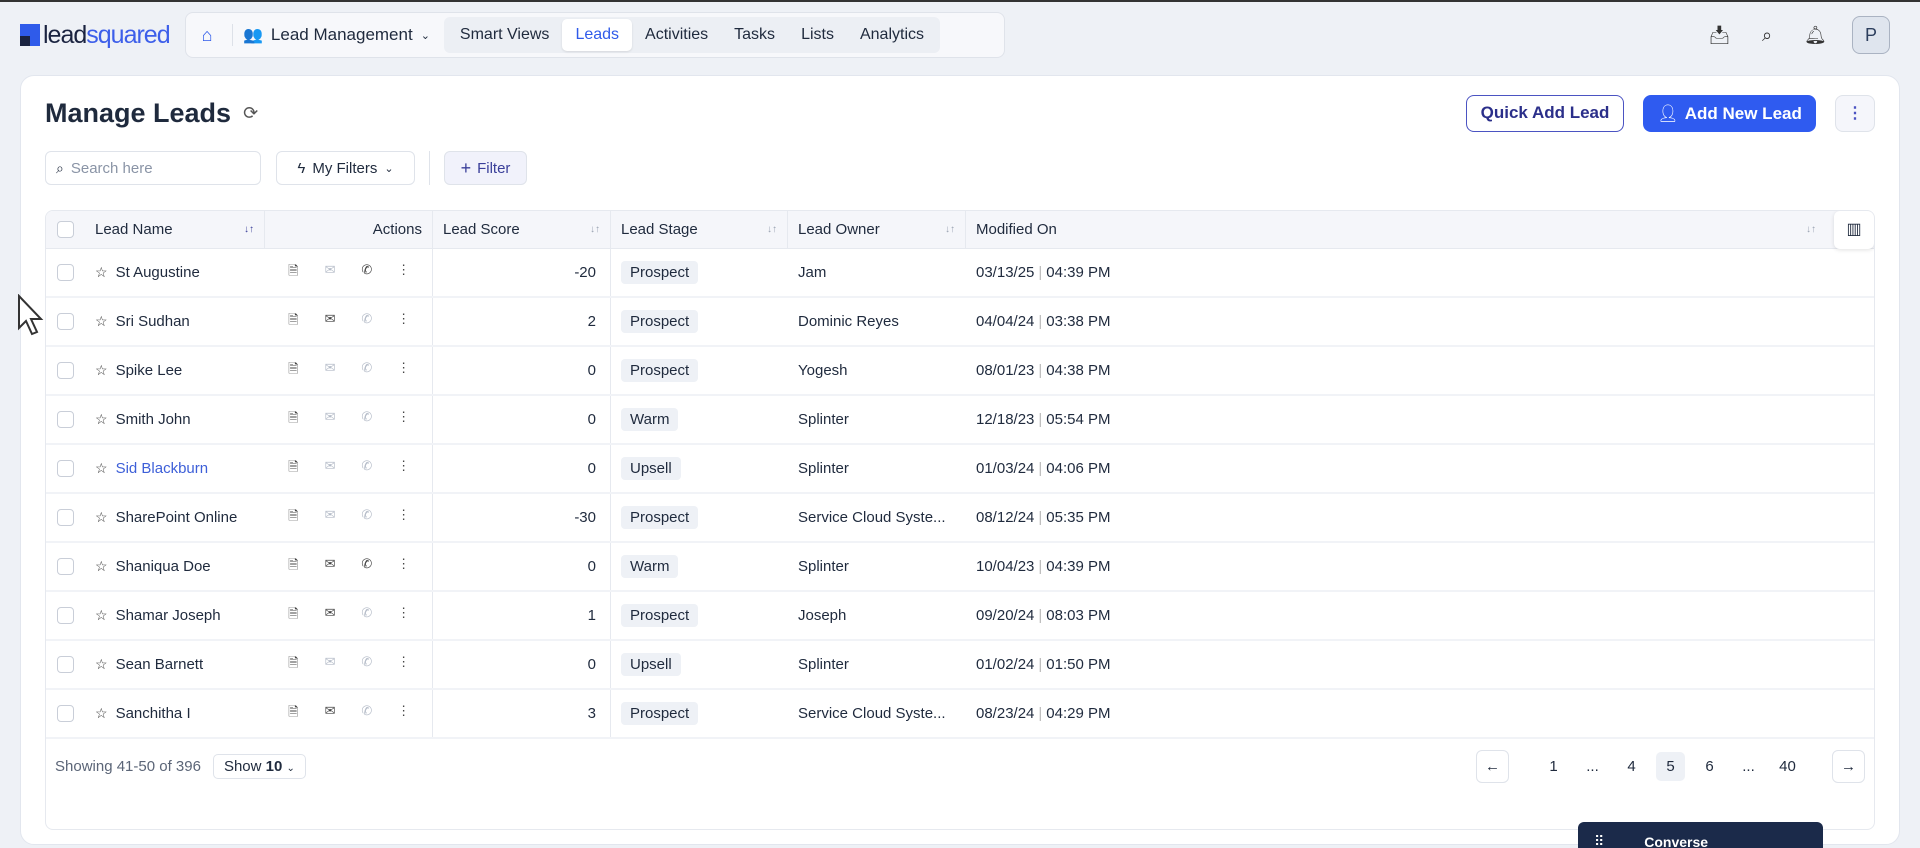 The height and width of the screenshot is (848, 1920). Describe the element at coordinates (1420, 229) in the screenshot. I see `column-header-modified-on: Modified On ↓↑` at that location.